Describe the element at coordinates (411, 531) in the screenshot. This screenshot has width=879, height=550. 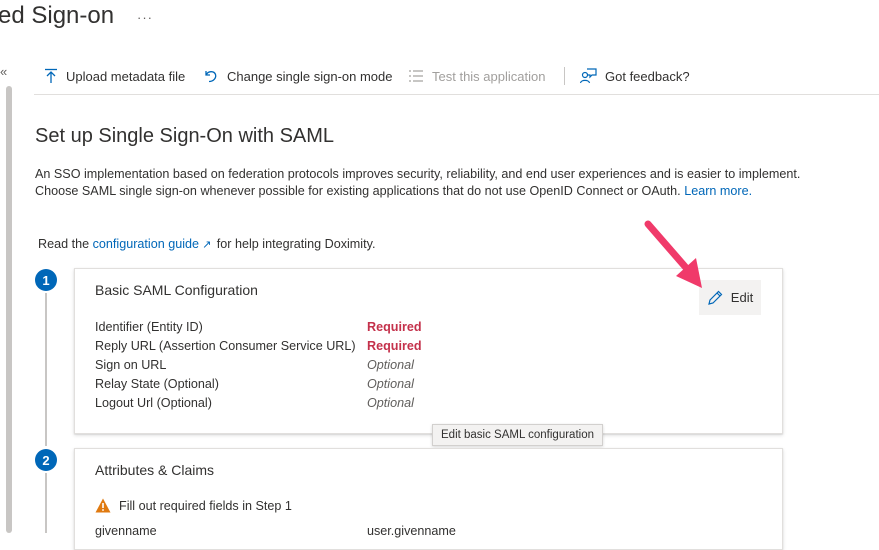
I see `field-value: user.givenname` at that location.